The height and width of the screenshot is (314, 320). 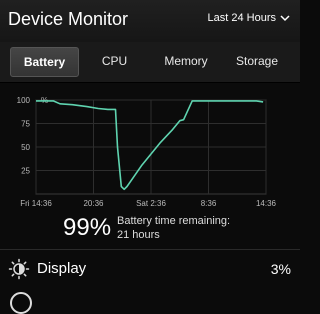 What do you see at coordinates (25, 147) in the screenshot?
I see `y-tick-label: 50` at bounding box center [25, 147].